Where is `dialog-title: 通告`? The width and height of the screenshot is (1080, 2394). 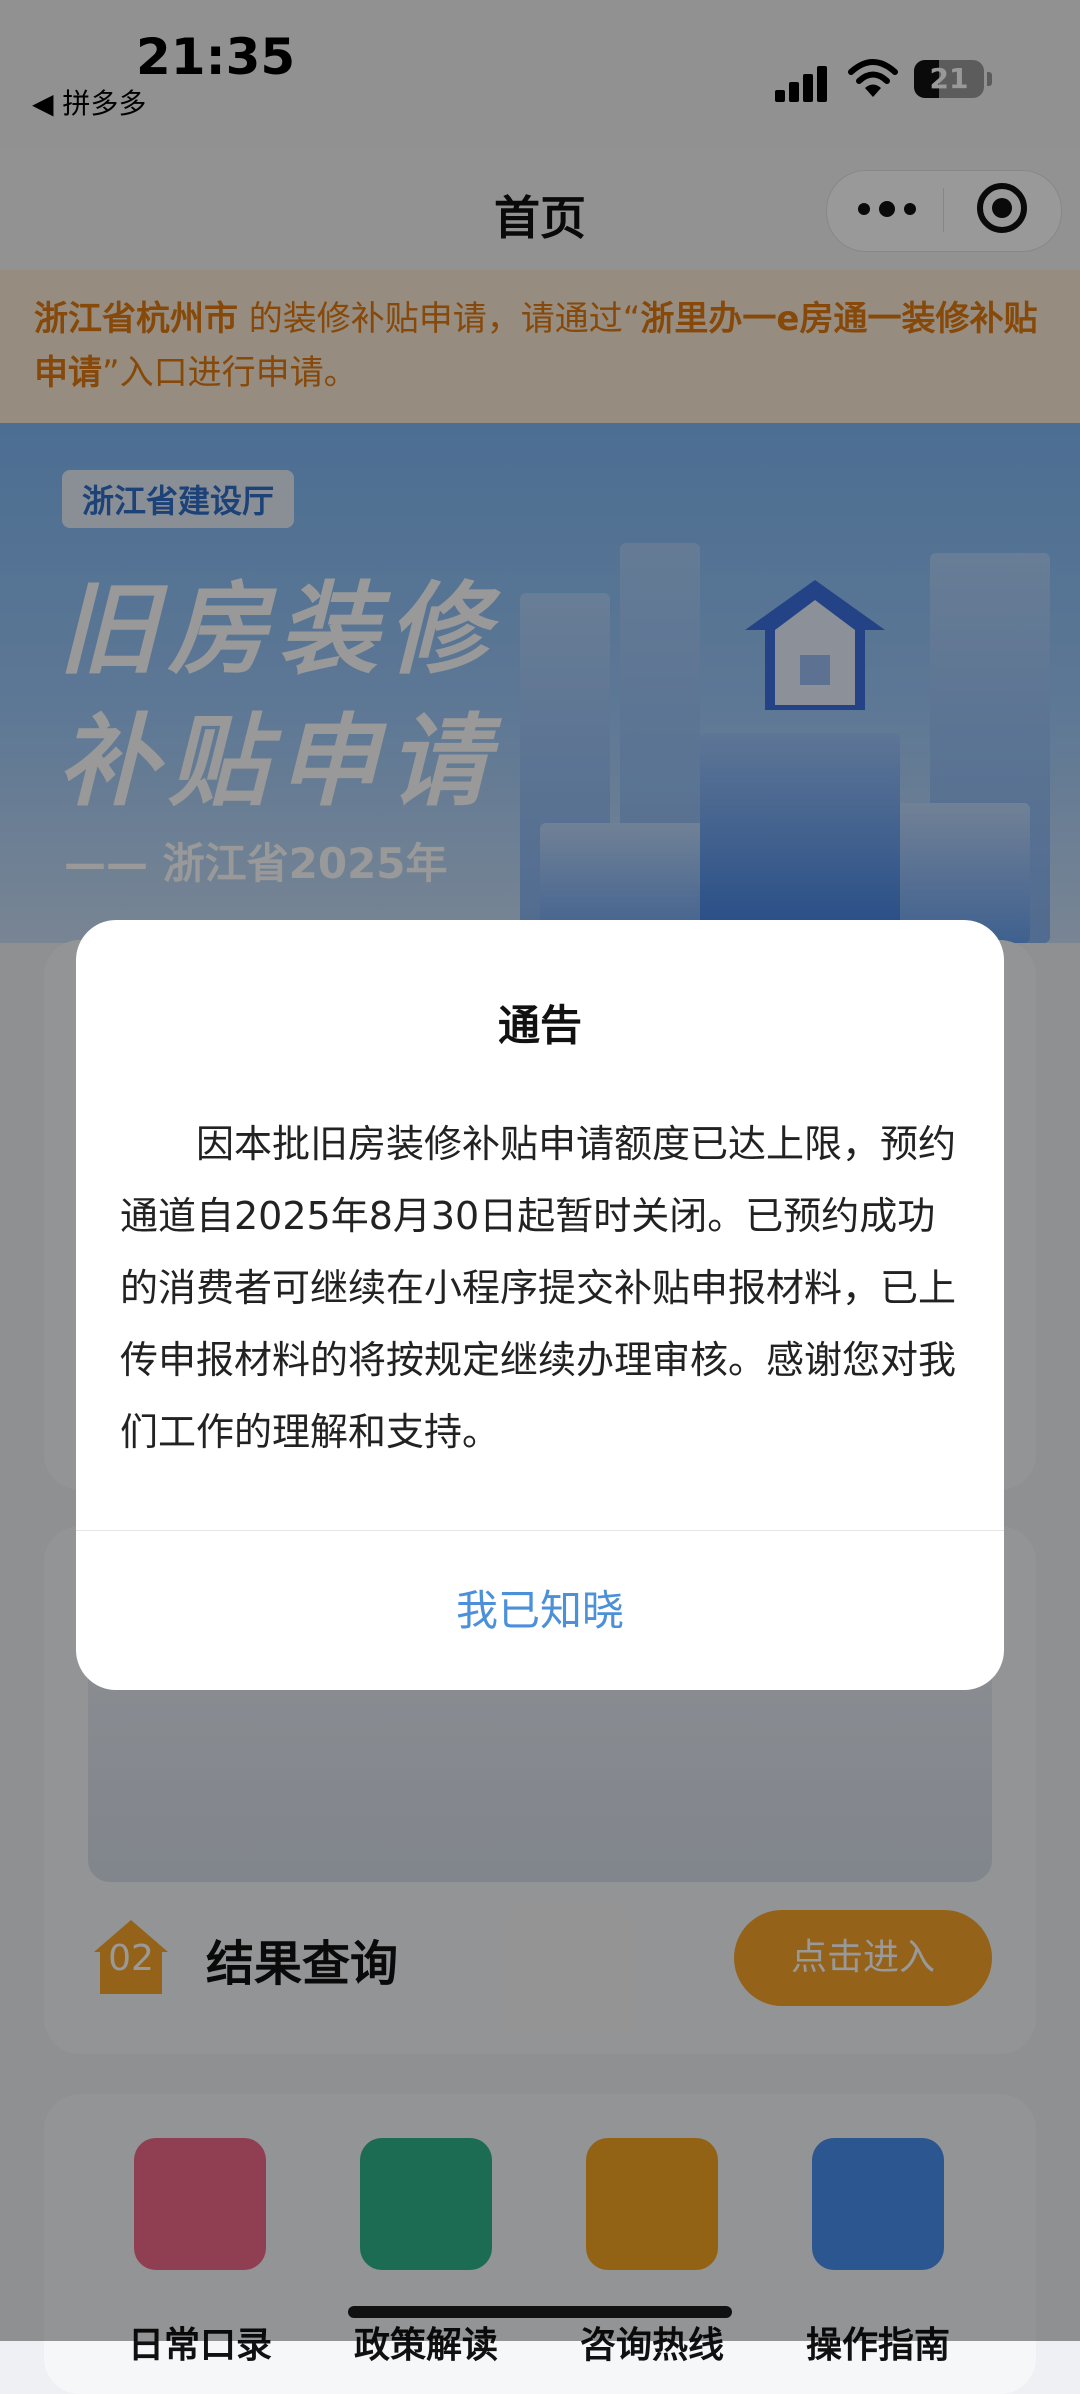 dialog-title: 通告 is located at coordinates (539, 1025).